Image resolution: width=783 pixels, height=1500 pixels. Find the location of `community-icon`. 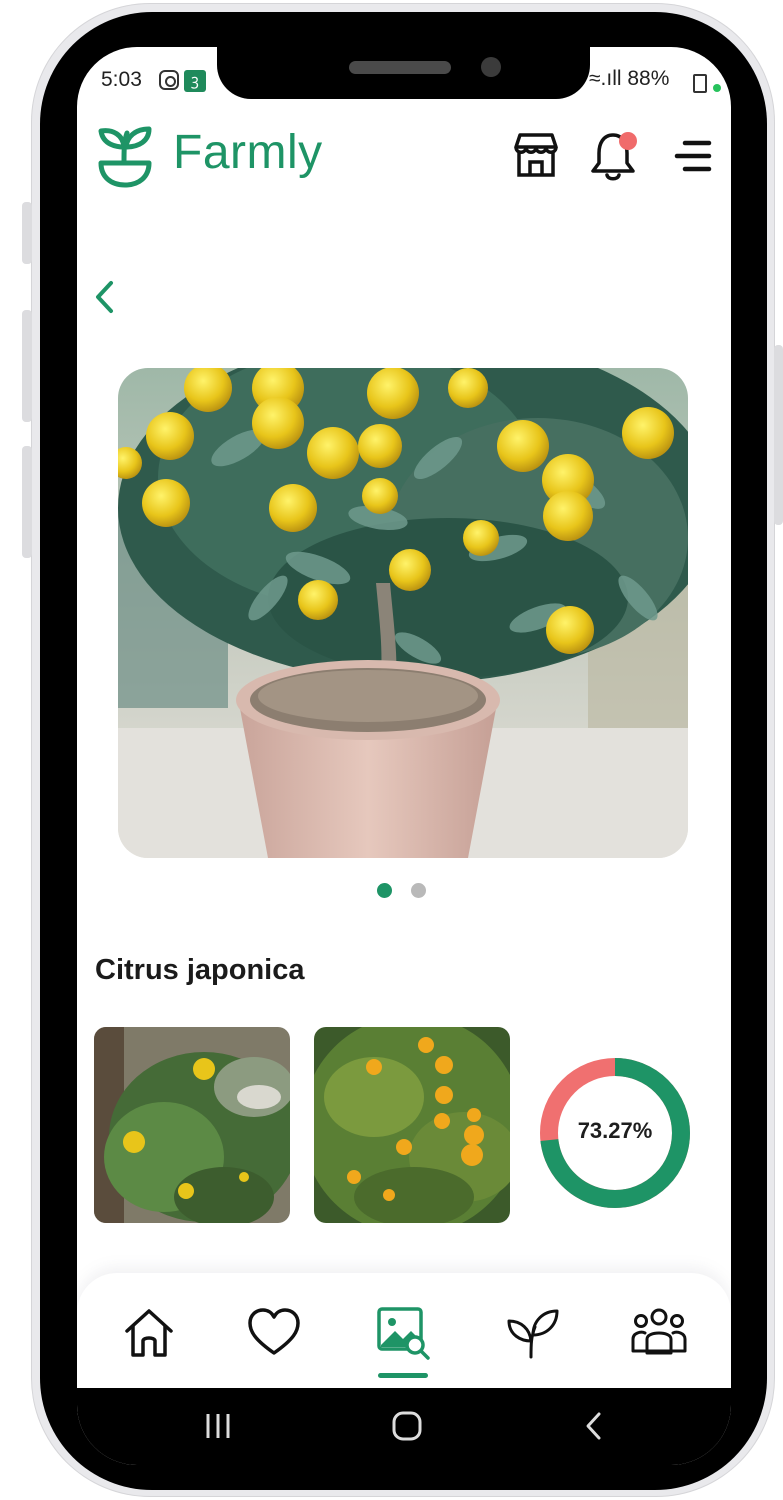

community-icon is located at coordinates (659, 1333).